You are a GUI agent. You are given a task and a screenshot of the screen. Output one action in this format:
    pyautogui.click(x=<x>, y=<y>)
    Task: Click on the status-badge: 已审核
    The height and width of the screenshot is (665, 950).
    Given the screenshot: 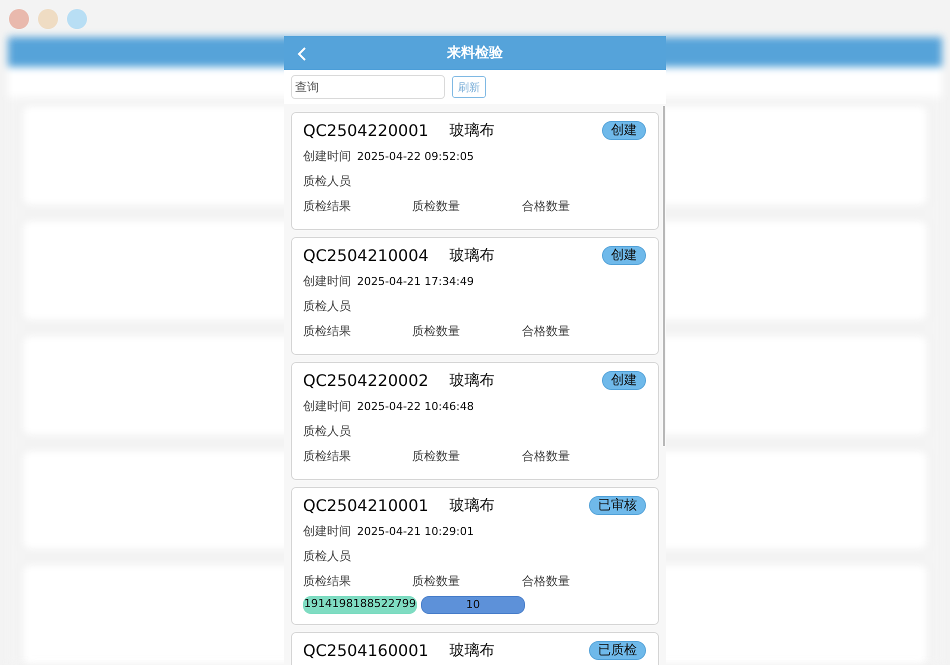 What is the action you would take?
    pyautogui.click(x=617, y=505)
    